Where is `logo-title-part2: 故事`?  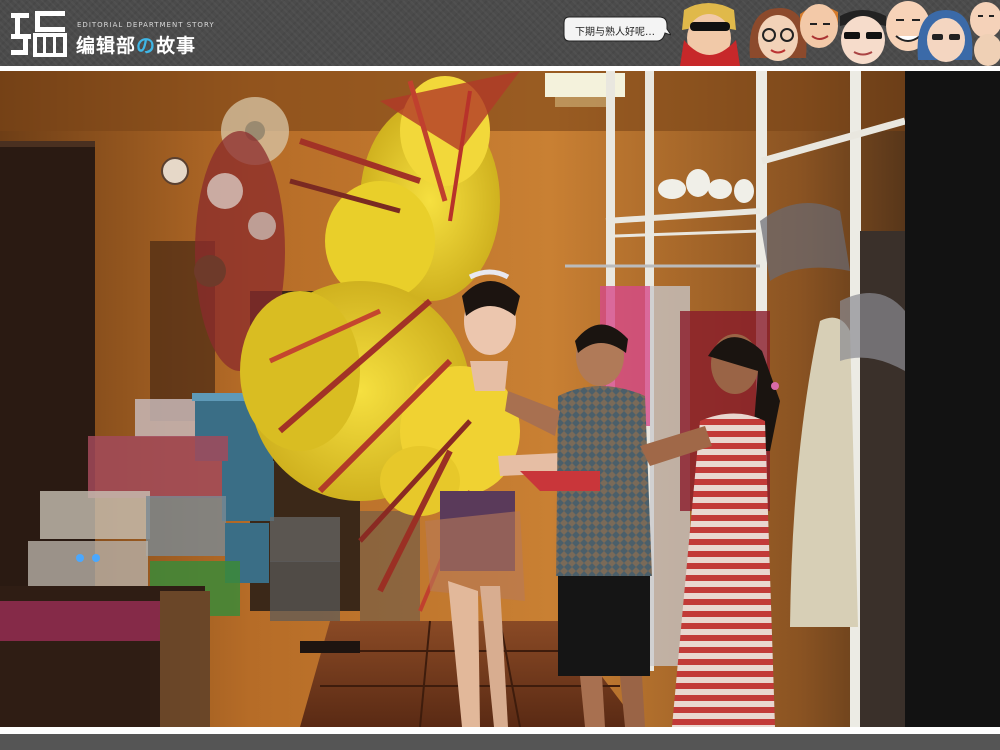 logo-title-part2: 故事 is located at coordinates (176, 46).